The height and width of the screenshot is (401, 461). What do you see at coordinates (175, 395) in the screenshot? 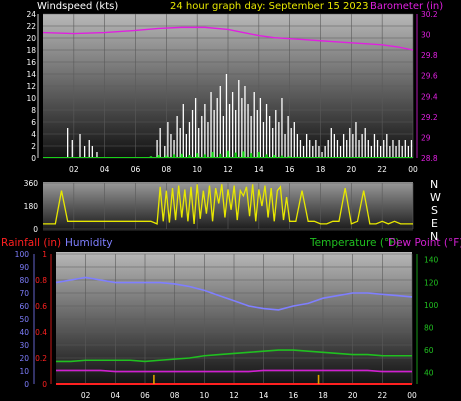
I see `temp-x-tick-label: 08` at bounding box center [175, 395].